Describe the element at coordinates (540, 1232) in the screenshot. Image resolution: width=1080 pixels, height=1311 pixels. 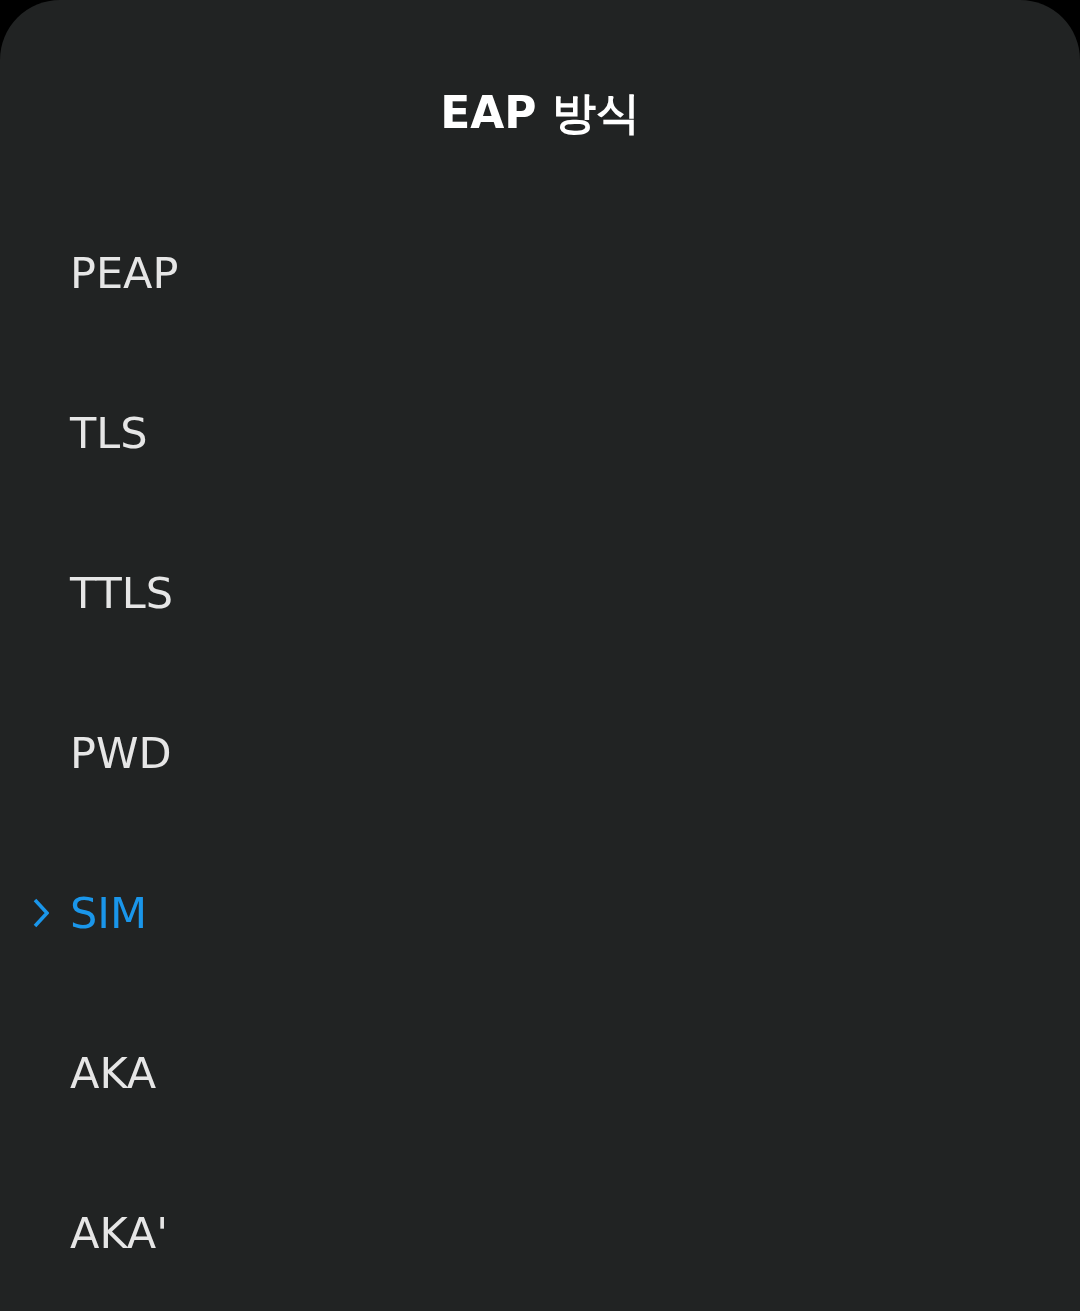
I see `option-item: AKA'` at that location.